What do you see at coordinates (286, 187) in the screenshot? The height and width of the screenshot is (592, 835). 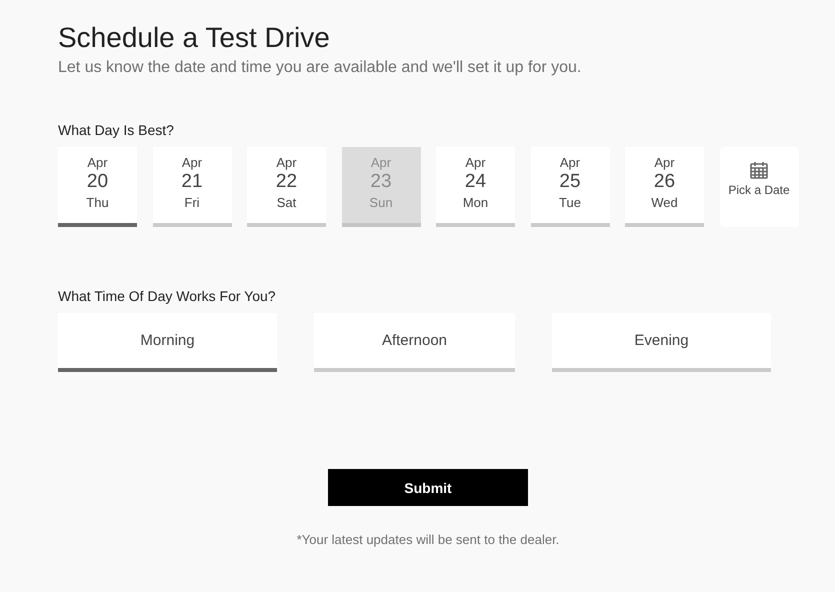 I see `day-tile: Apr 22 Sat` at bounding box center [286, 187].